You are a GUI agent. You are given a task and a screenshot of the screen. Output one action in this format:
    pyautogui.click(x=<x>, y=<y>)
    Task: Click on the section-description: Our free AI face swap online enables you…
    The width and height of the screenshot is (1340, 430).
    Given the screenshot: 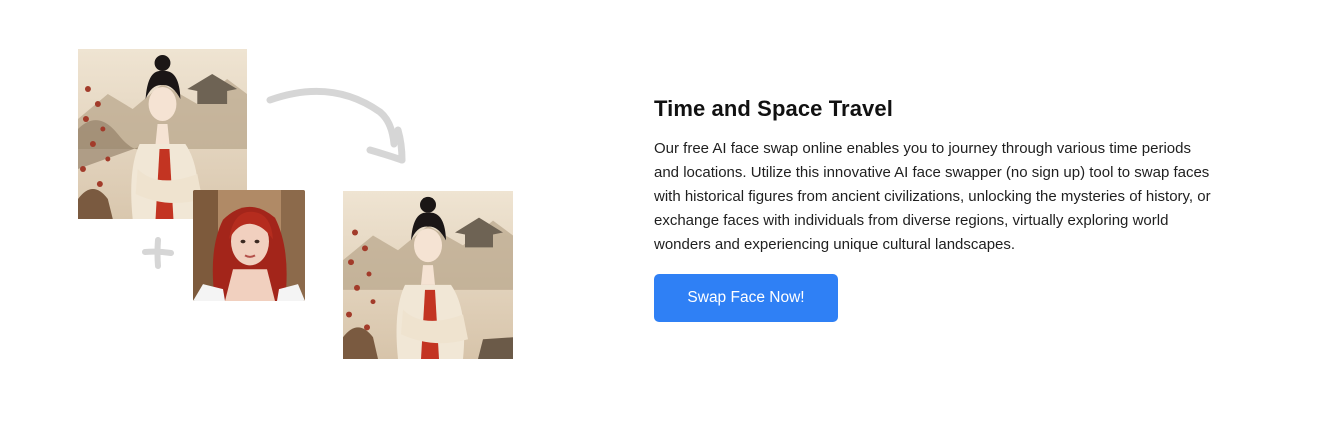 What is the action you would take?
    pyautogui.click(x=932, y=196)
    